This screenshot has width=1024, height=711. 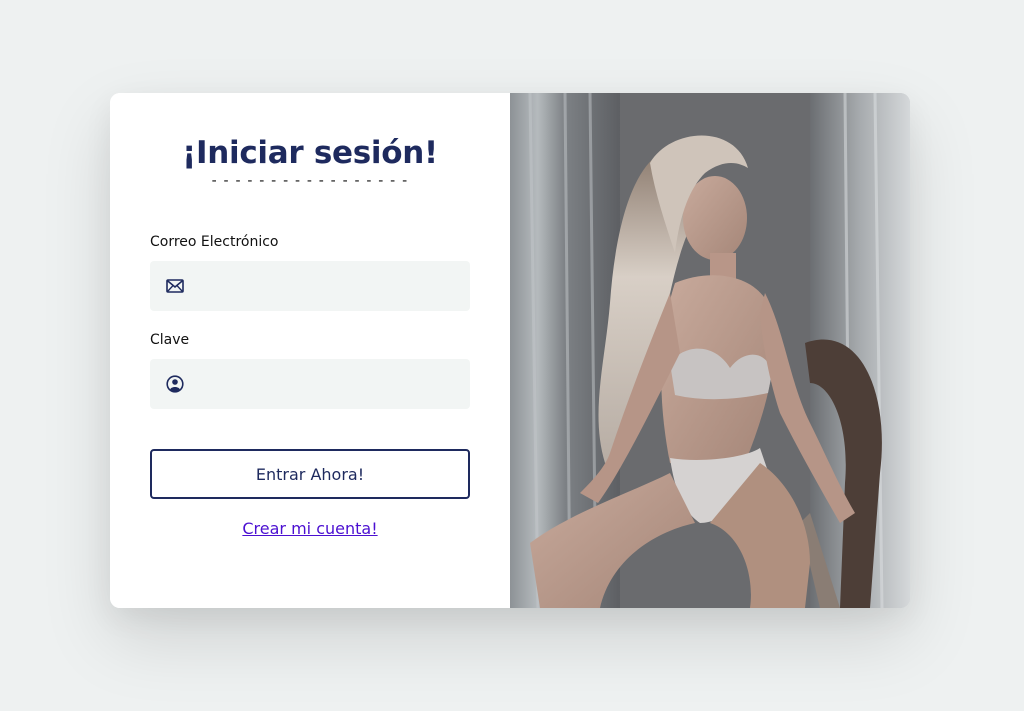 What do you see at coordinates (310, 474) in the screenshot?
I see `submit-button: Entrar Ahora!` at bounding box center [310, 474].